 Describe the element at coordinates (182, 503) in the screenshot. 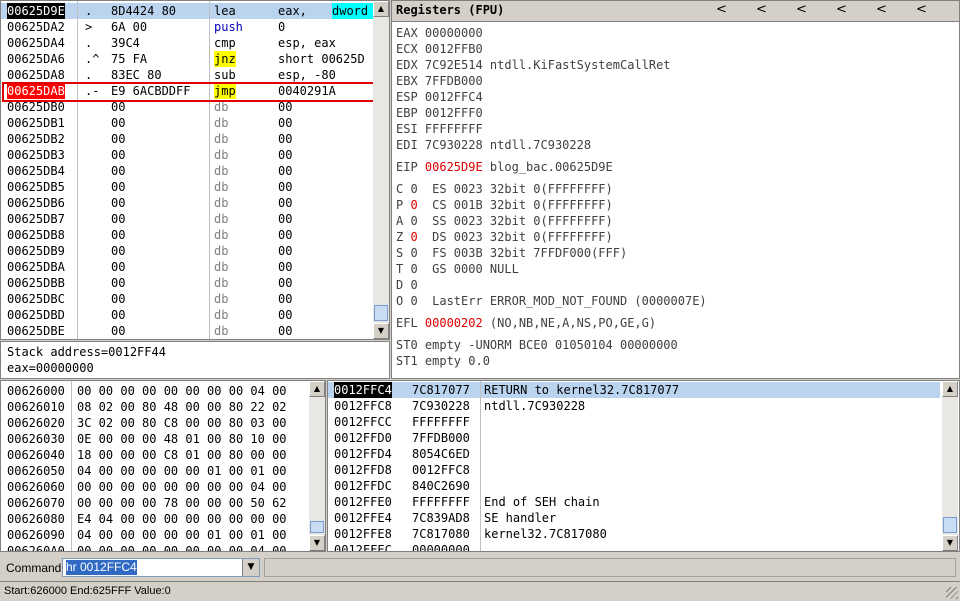

I see `dump-bytes: 00 00 00 00 78 00 00 00 50 62` at that location.